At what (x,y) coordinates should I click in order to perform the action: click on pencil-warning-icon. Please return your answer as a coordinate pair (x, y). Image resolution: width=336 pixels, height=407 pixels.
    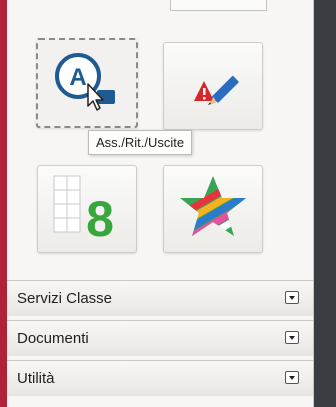
    Looking at the image, I should click on (216, 90).